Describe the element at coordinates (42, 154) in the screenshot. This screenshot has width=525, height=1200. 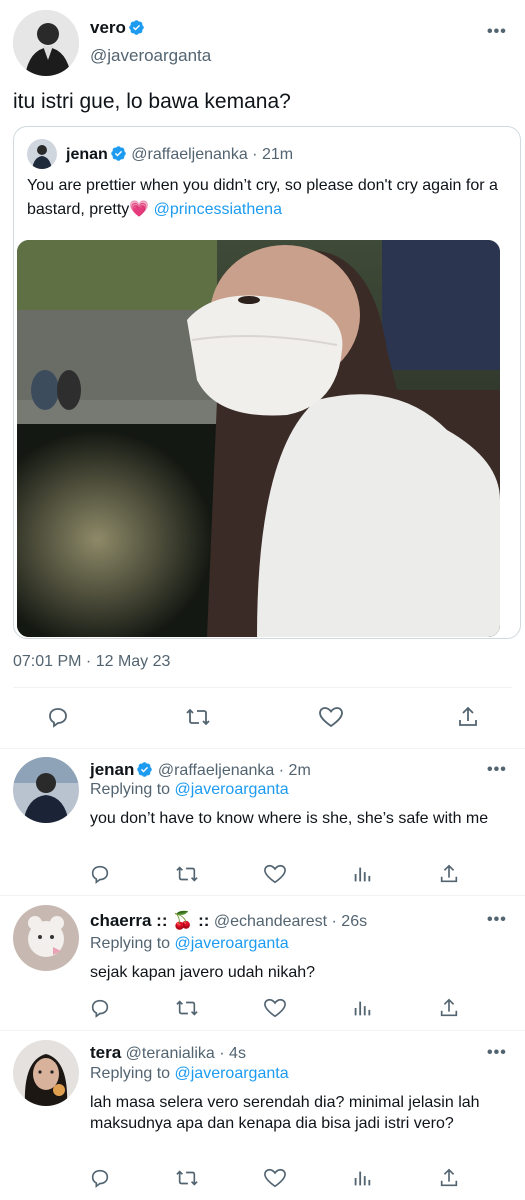
I see `quoted-avatar` at that location.